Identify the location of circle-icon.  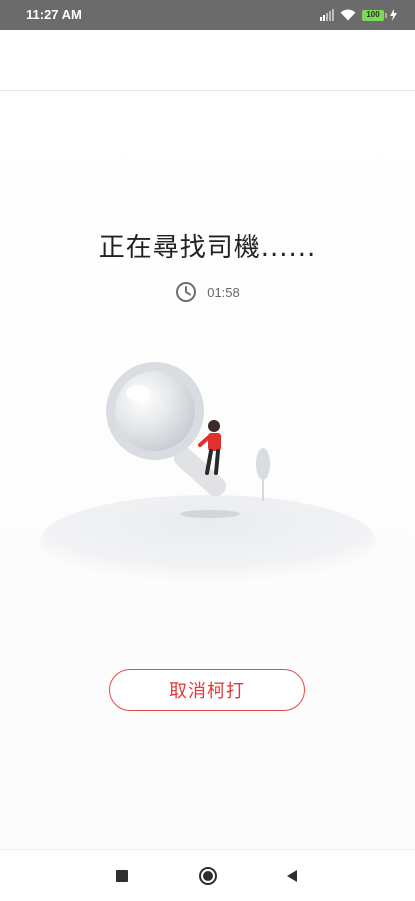
(208, 876).